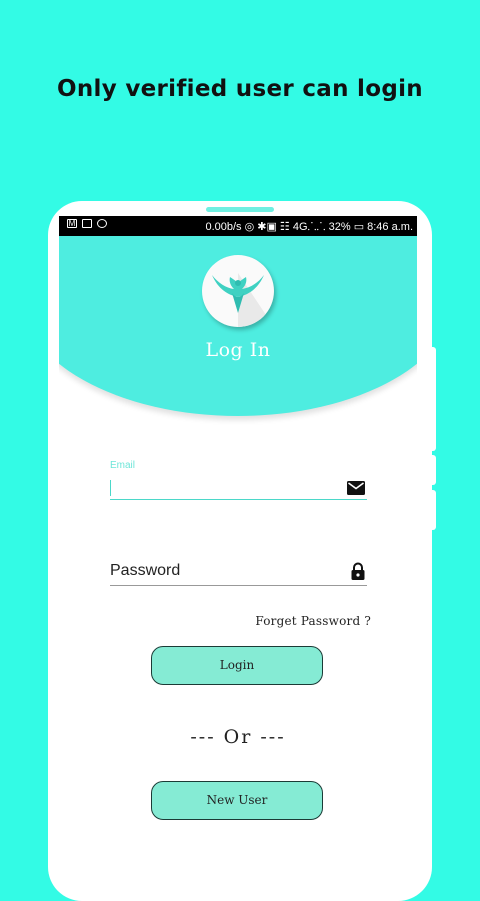  What do you see at coordinates (313, 621) in the screenshot?
I see `forgot-password-link: Forget Password ?` at bounding box center [313, 621].